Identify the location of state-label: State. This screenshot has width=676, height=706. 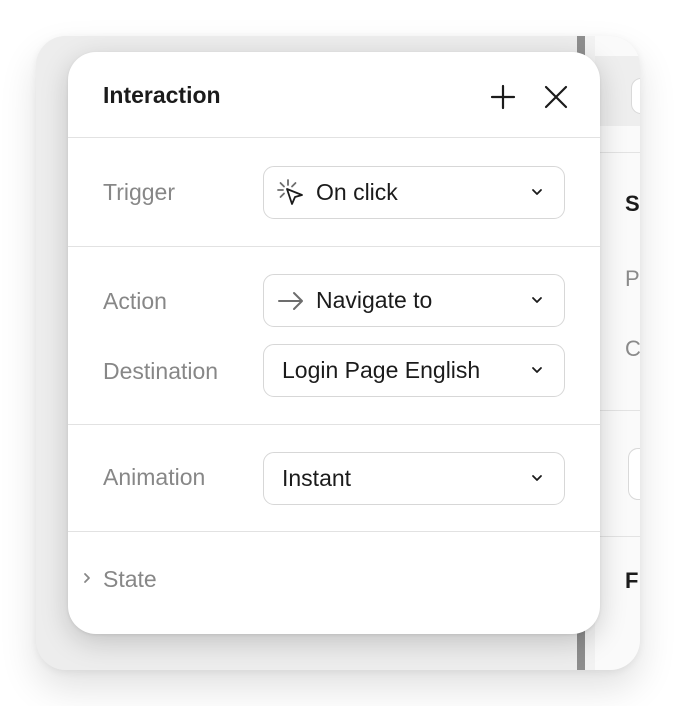
(130, 579).